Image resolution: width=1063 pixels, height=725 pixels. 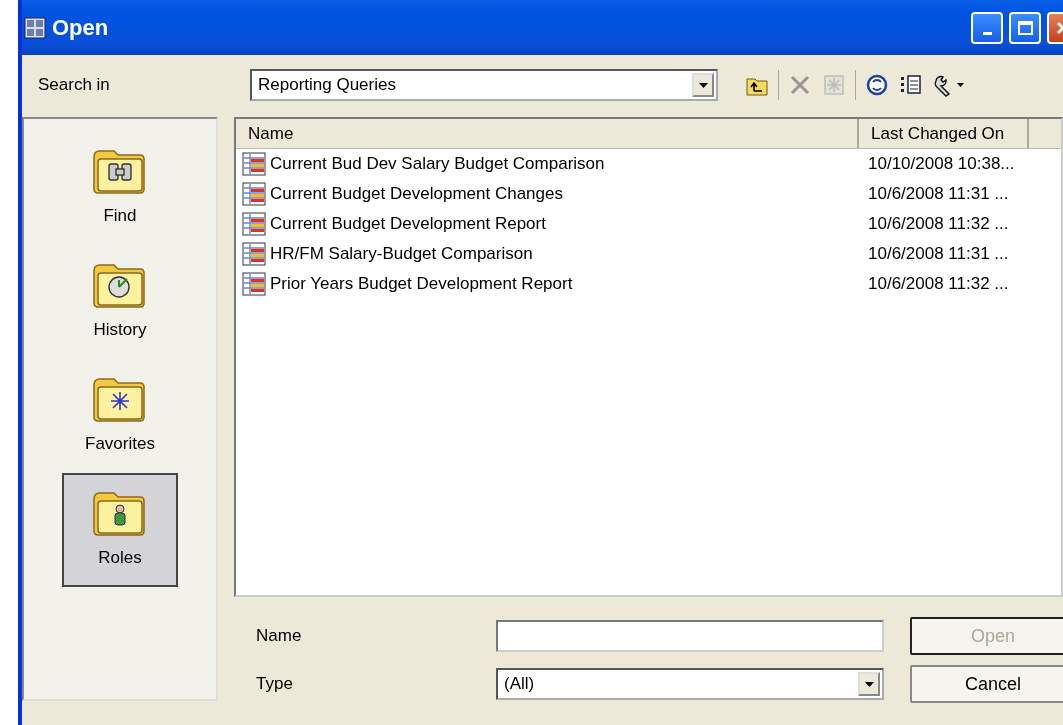 I want to click on name-field, so click(x=690, y=636).